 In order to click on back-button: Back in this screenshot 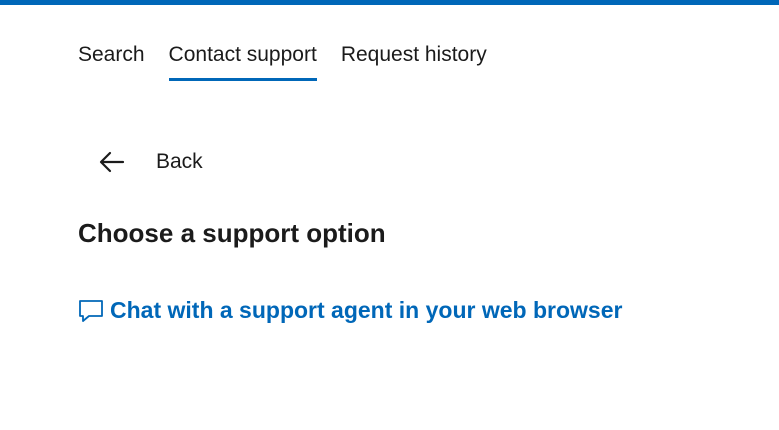, I will do `click(149, 162)`.